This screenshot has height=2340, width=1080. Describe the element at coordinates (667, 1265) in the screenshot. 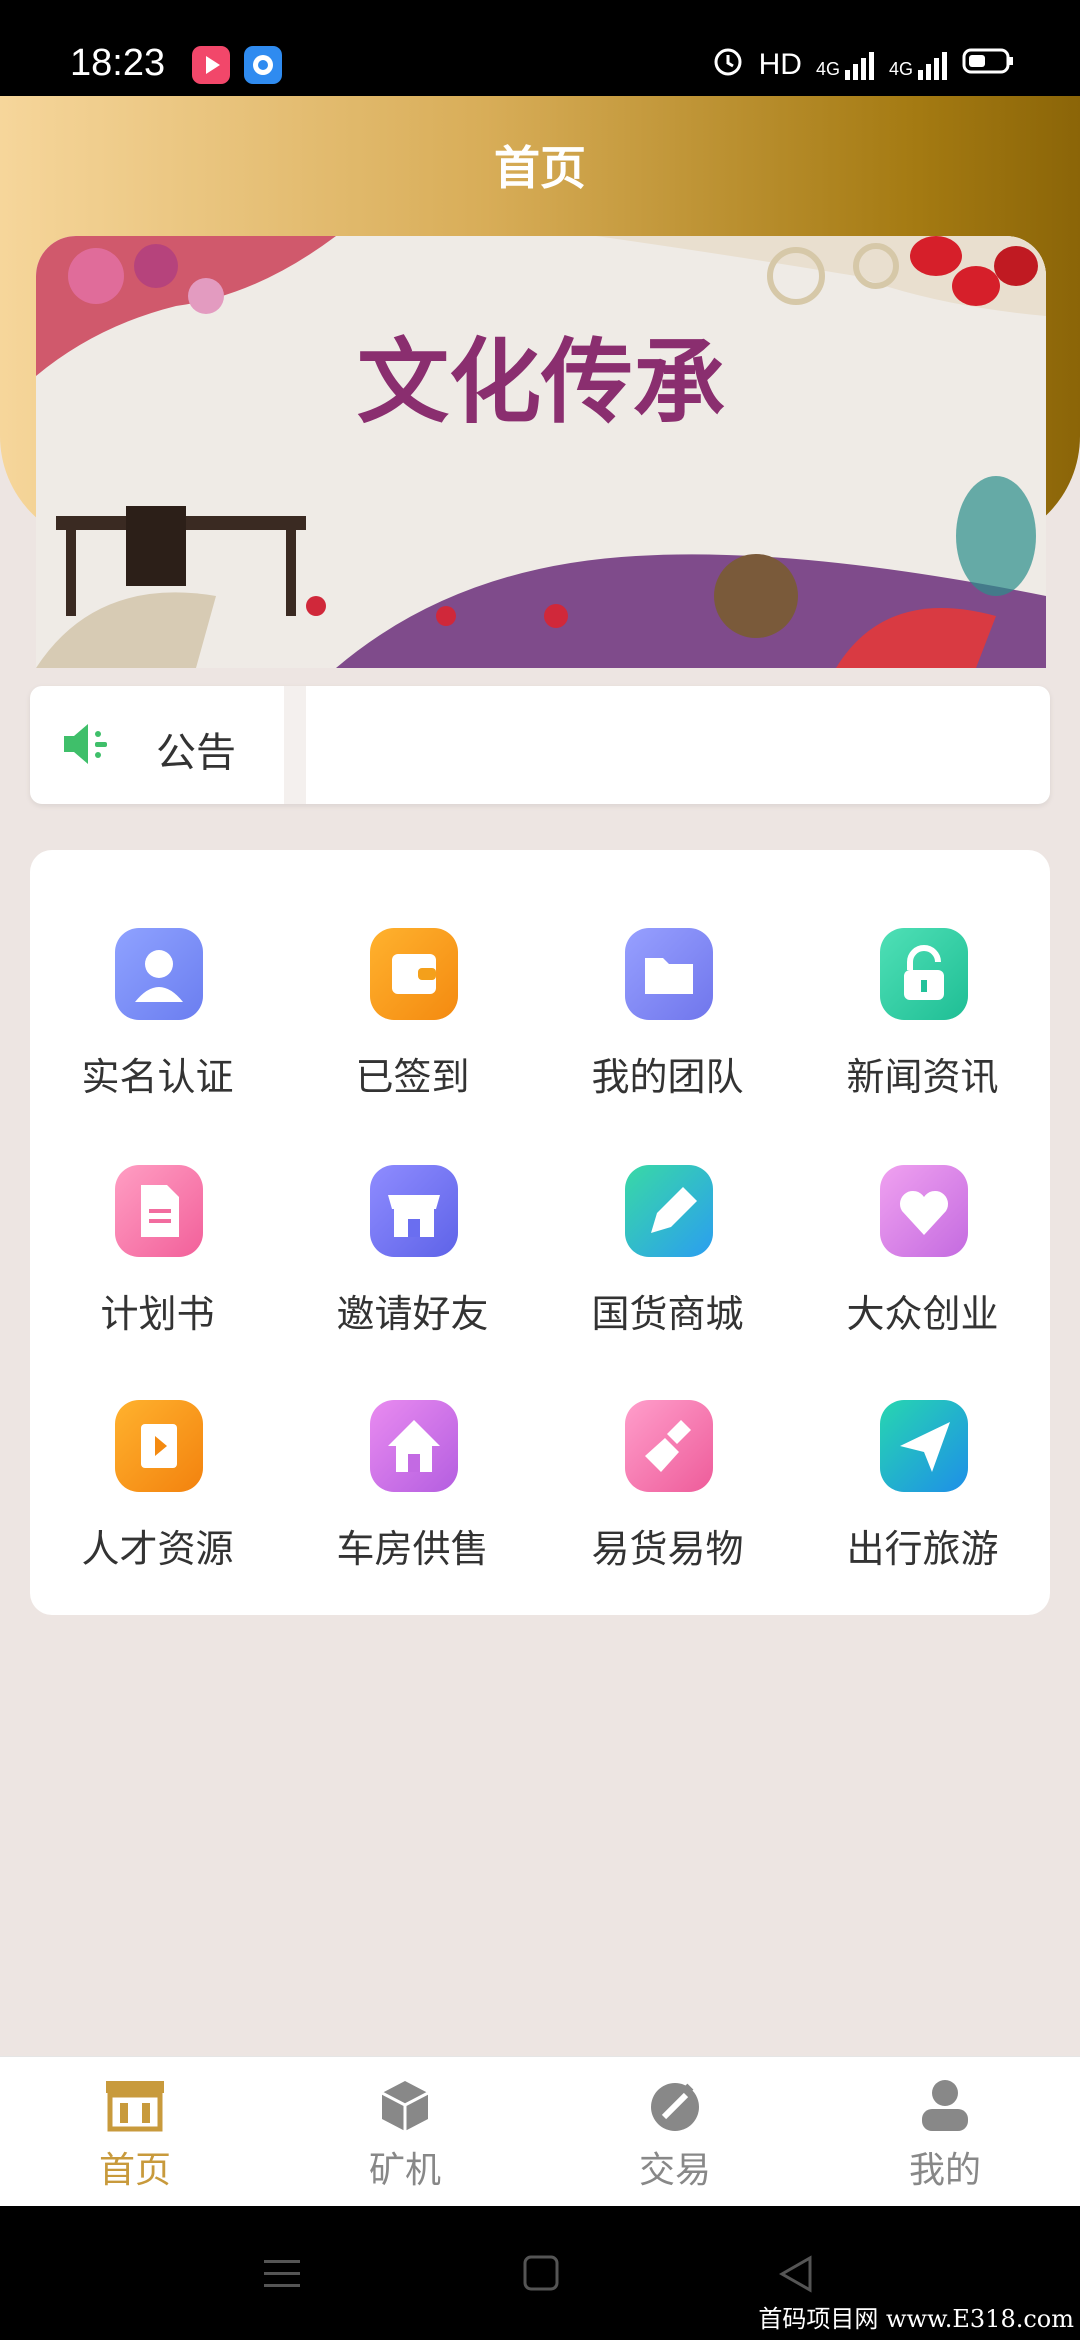

I see `grid-item-mall: 国货商城` at that location.